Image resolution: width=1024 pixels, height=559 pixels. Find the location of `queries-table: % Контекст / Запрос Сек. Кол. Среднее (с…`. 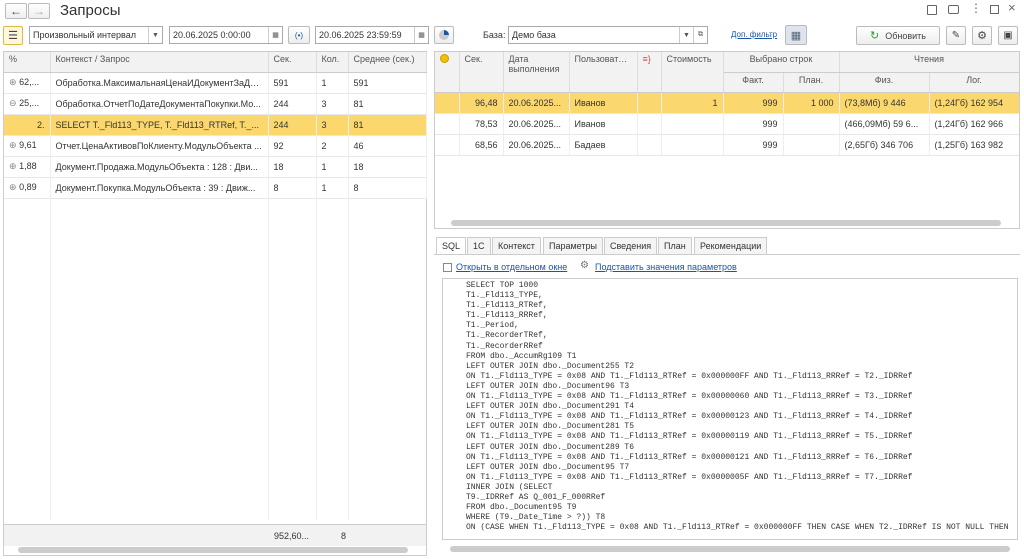

queries-table: % Контекст / Запрос Сек. Кол. Среднее (с… is located at coordinates (215, 125).